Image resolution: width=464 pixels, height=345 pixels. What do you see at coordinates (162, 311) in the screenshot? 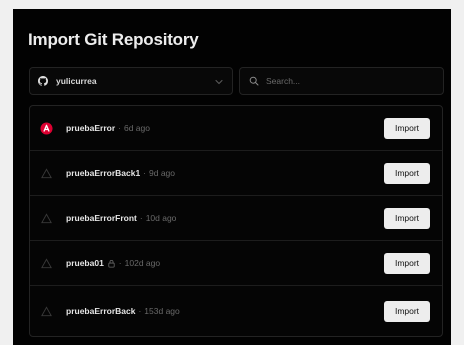
I see `repo-age: 153d ago` at bounding box center [162, 311].